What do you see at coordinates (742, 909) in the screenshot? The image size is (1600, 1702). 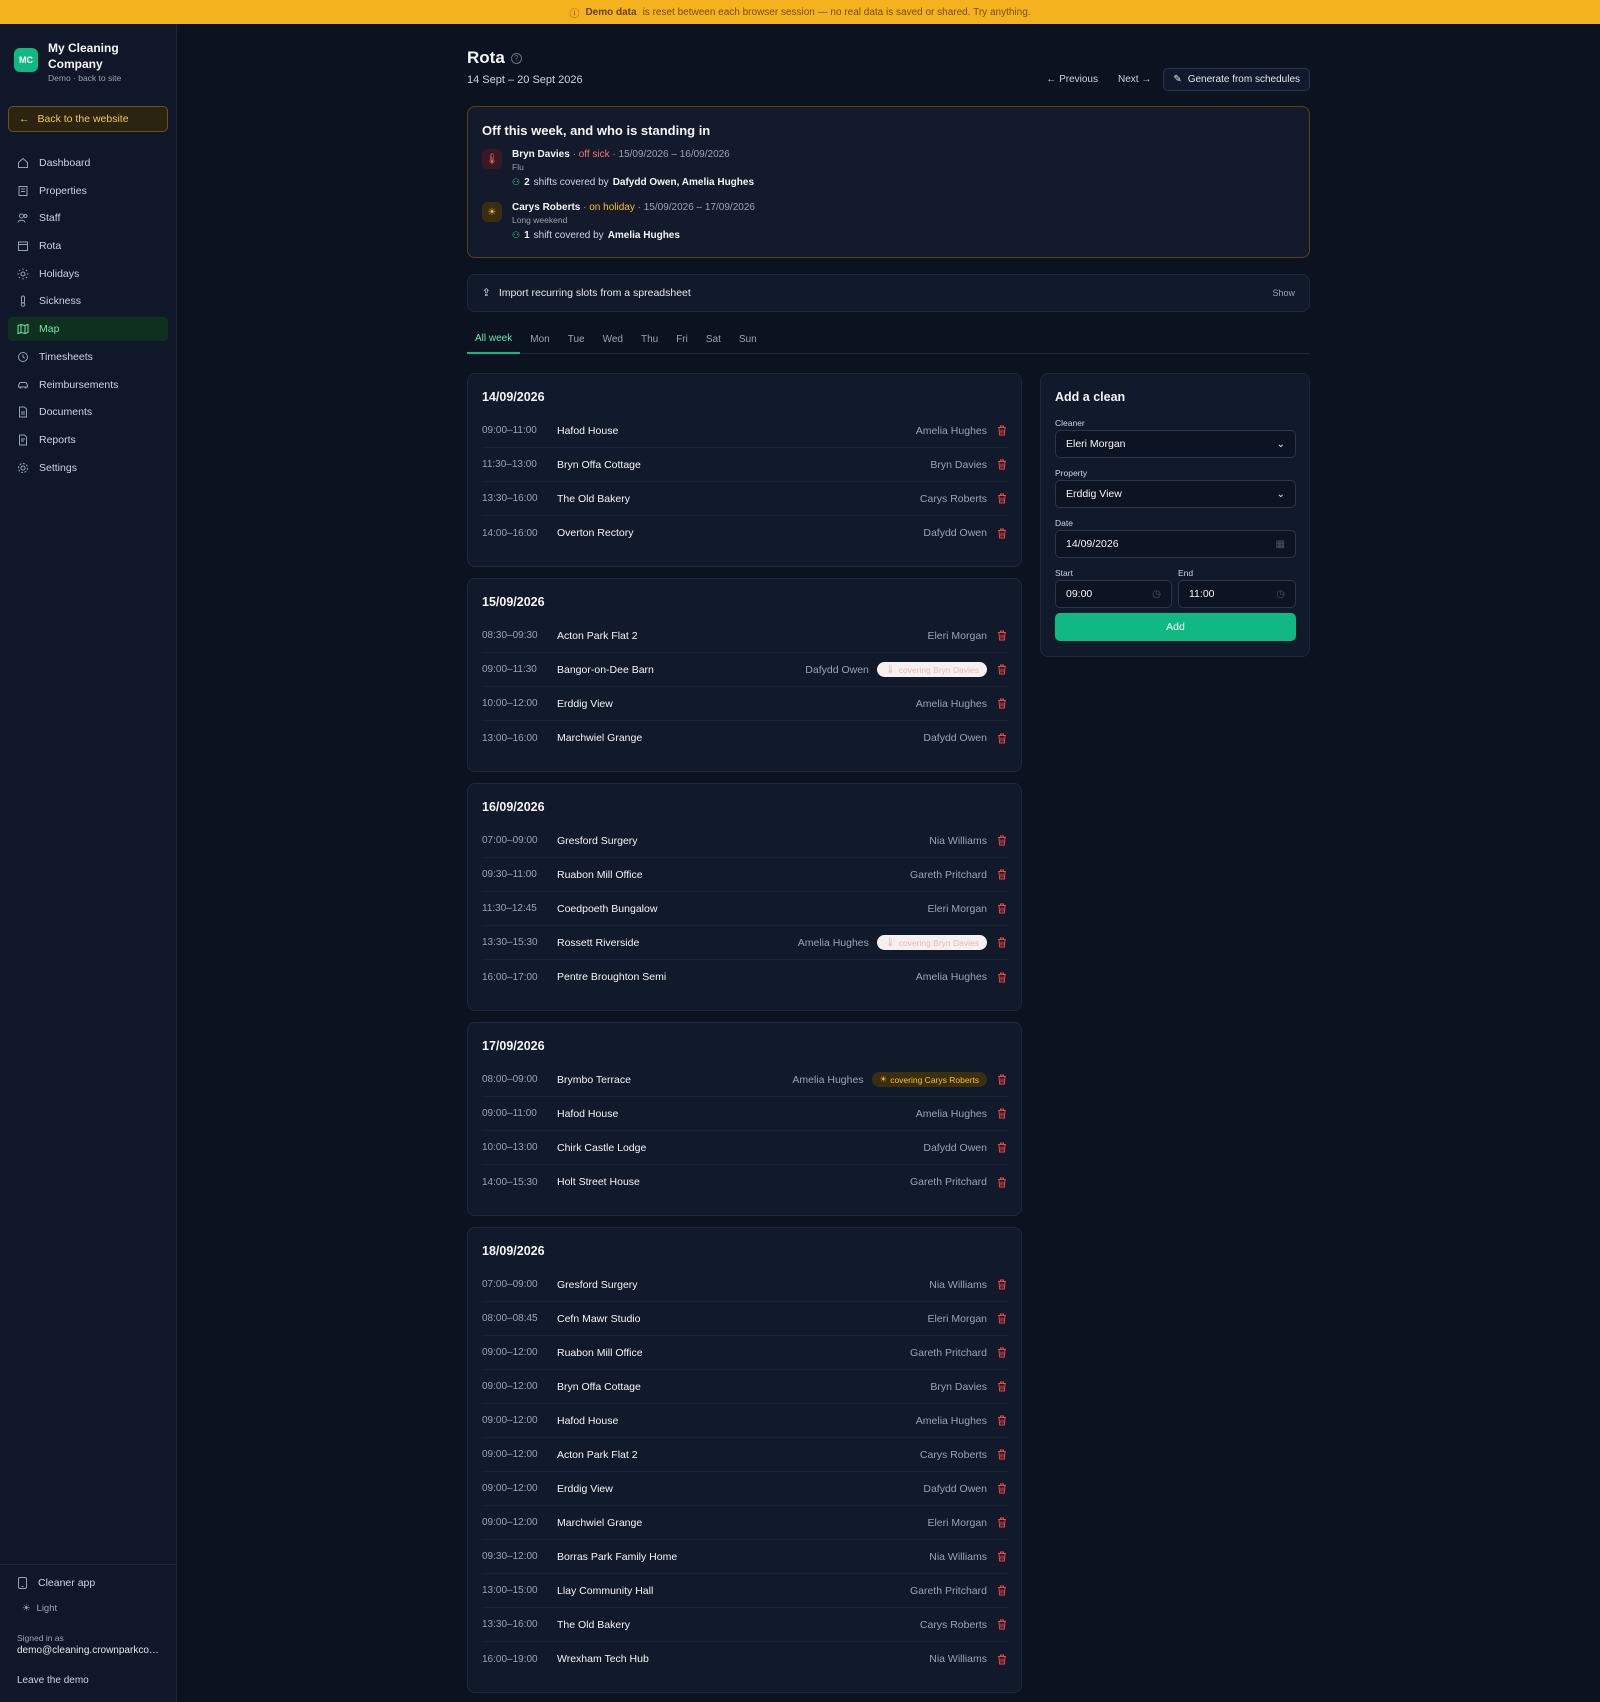 I see `slot-property: Coedpoeth Bungalow` at bounding box center [742, 909].